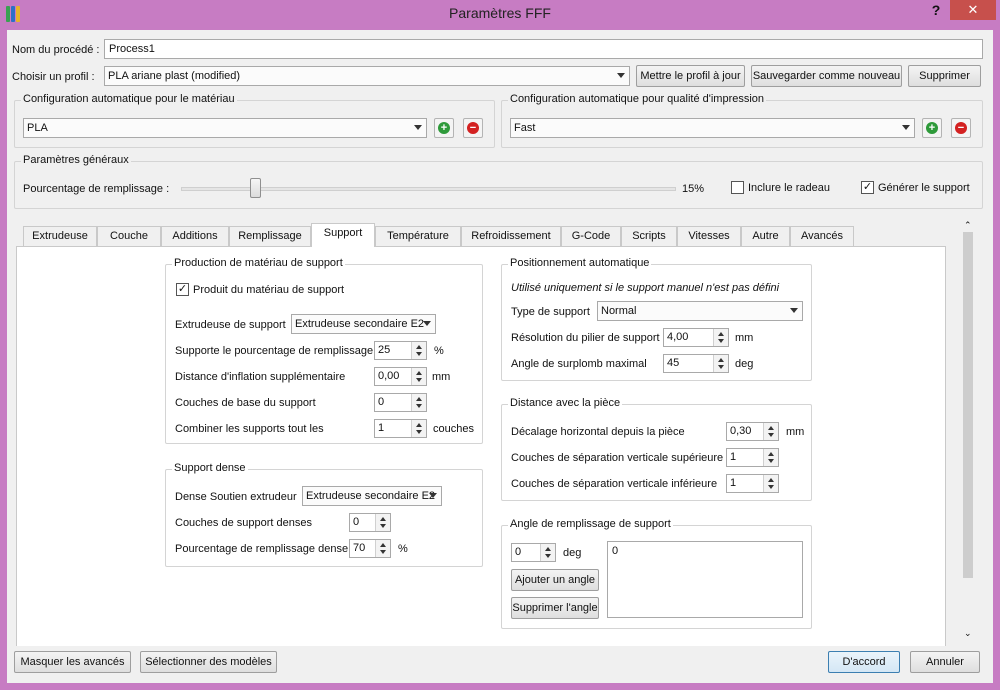 The height and width of the screenshot is (690, 1000). Describe the element at coordinates (367, 76) in the screenshot. I see `profile-select: PLA ariane plast (modified)` at that location.